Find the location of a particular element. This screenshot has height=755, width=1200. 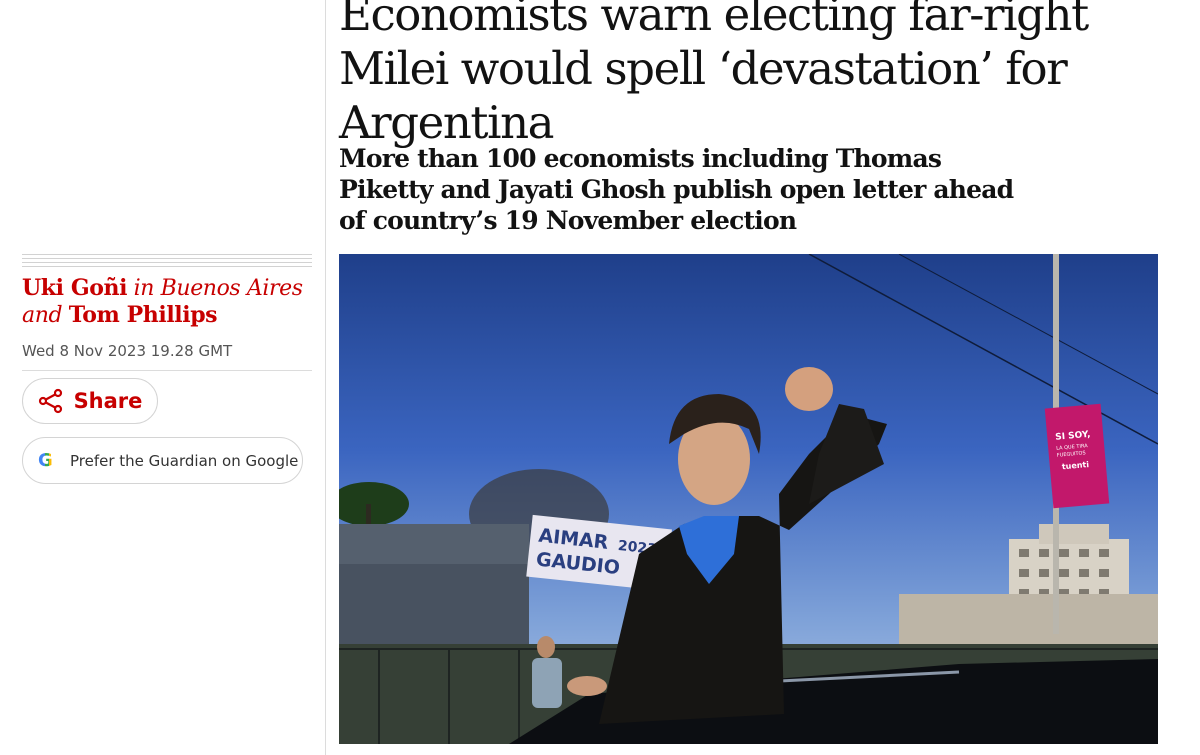

byline-conjunction: and is located at coordinates (45, 315).